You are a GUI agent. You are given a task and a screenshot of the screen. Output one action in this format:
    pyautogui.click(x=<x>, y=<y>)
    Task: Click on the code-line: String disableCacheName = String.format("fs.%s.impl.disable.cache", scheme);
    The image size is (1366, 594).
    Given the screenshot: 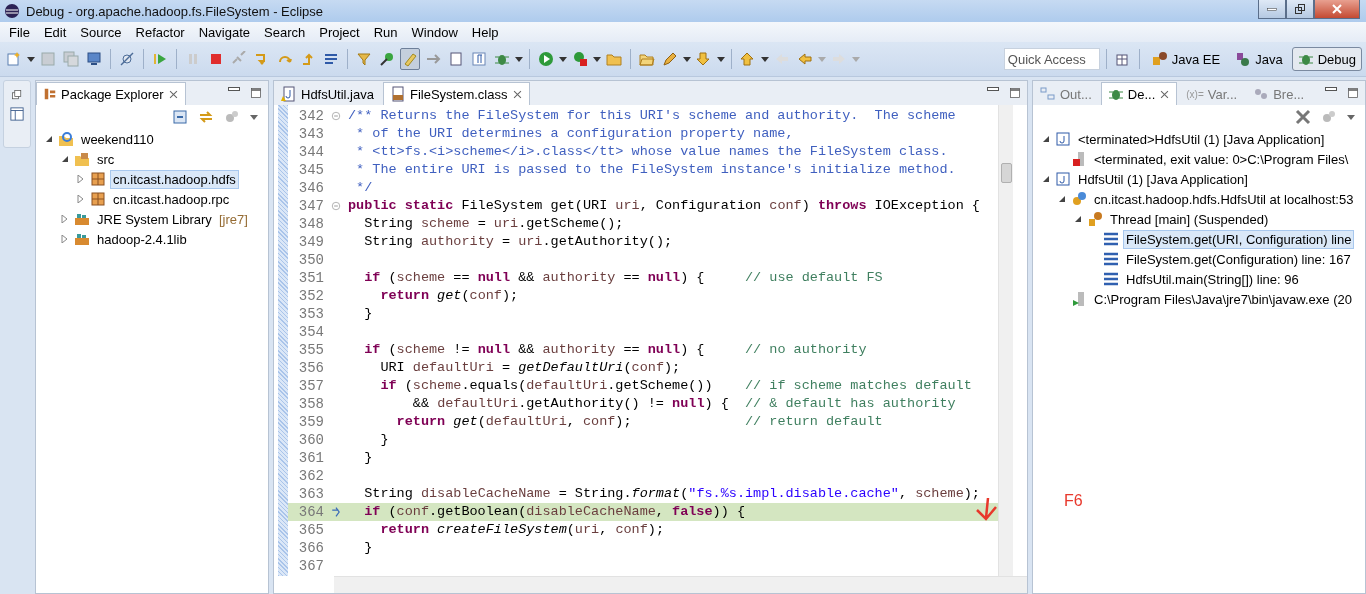 What is the action you would take?
    pyautogui.click(x=671, y=494)
    